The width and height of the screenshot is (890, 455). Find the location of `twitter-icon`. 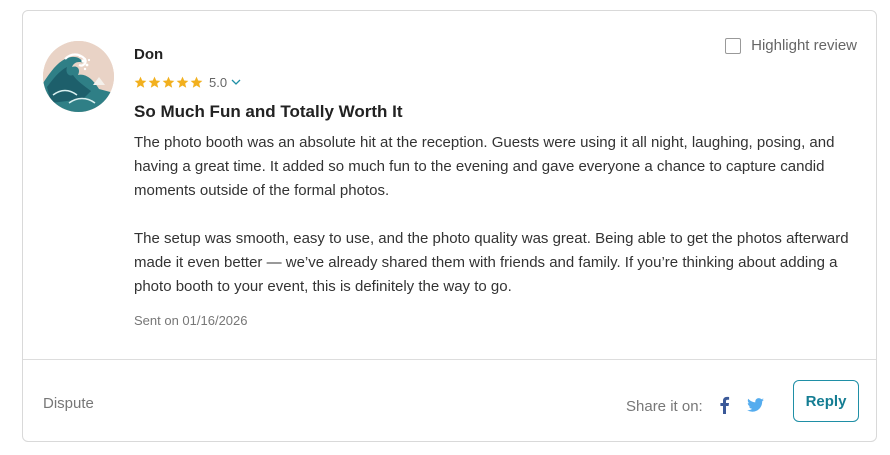

twitter-icon is located at coordinates (755, 405).